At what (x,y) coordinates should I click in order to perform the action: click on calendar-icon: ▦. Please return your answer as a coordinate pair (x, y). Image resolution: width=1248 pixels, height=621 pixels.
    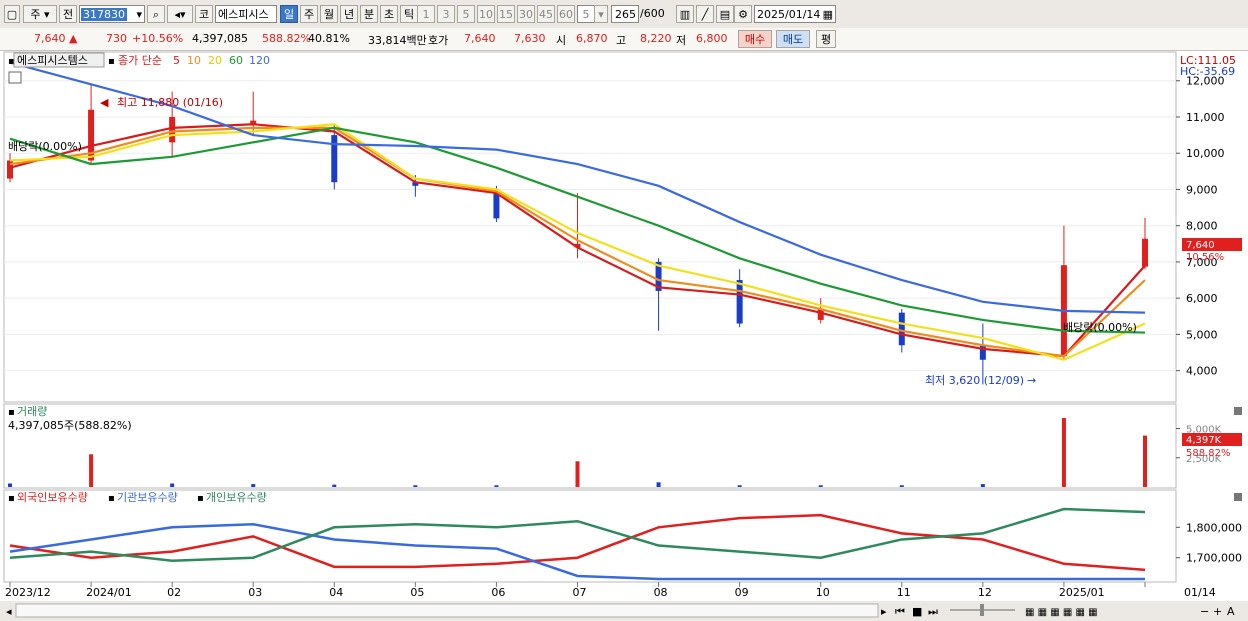
    Looking at the image, I should click on (828, 15).